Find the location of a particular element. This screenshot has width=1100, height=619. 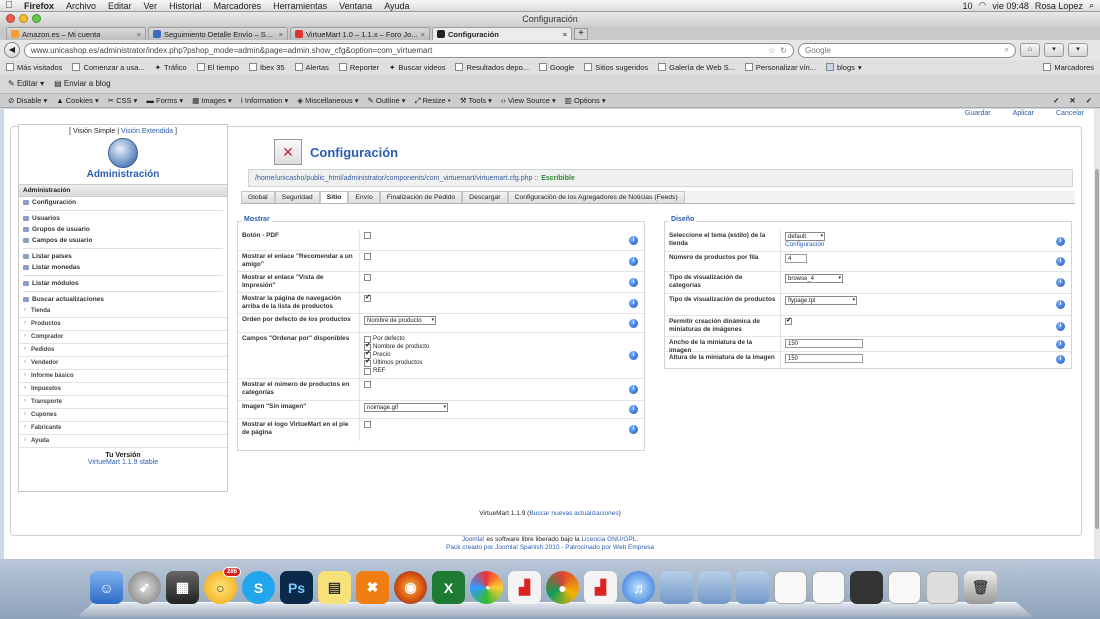

category-view-select: browse_4 ▾ is located at coordinates (814, 278).